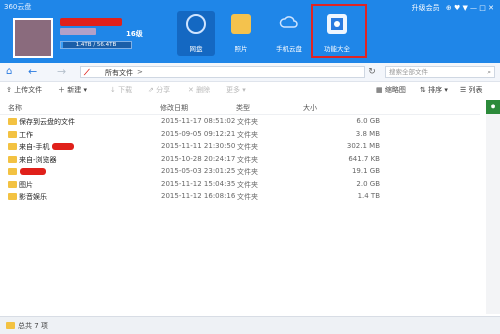 The image size is (500, 334). I want to click on search-placeholder: 搜索全部文件, so click(408, 72).